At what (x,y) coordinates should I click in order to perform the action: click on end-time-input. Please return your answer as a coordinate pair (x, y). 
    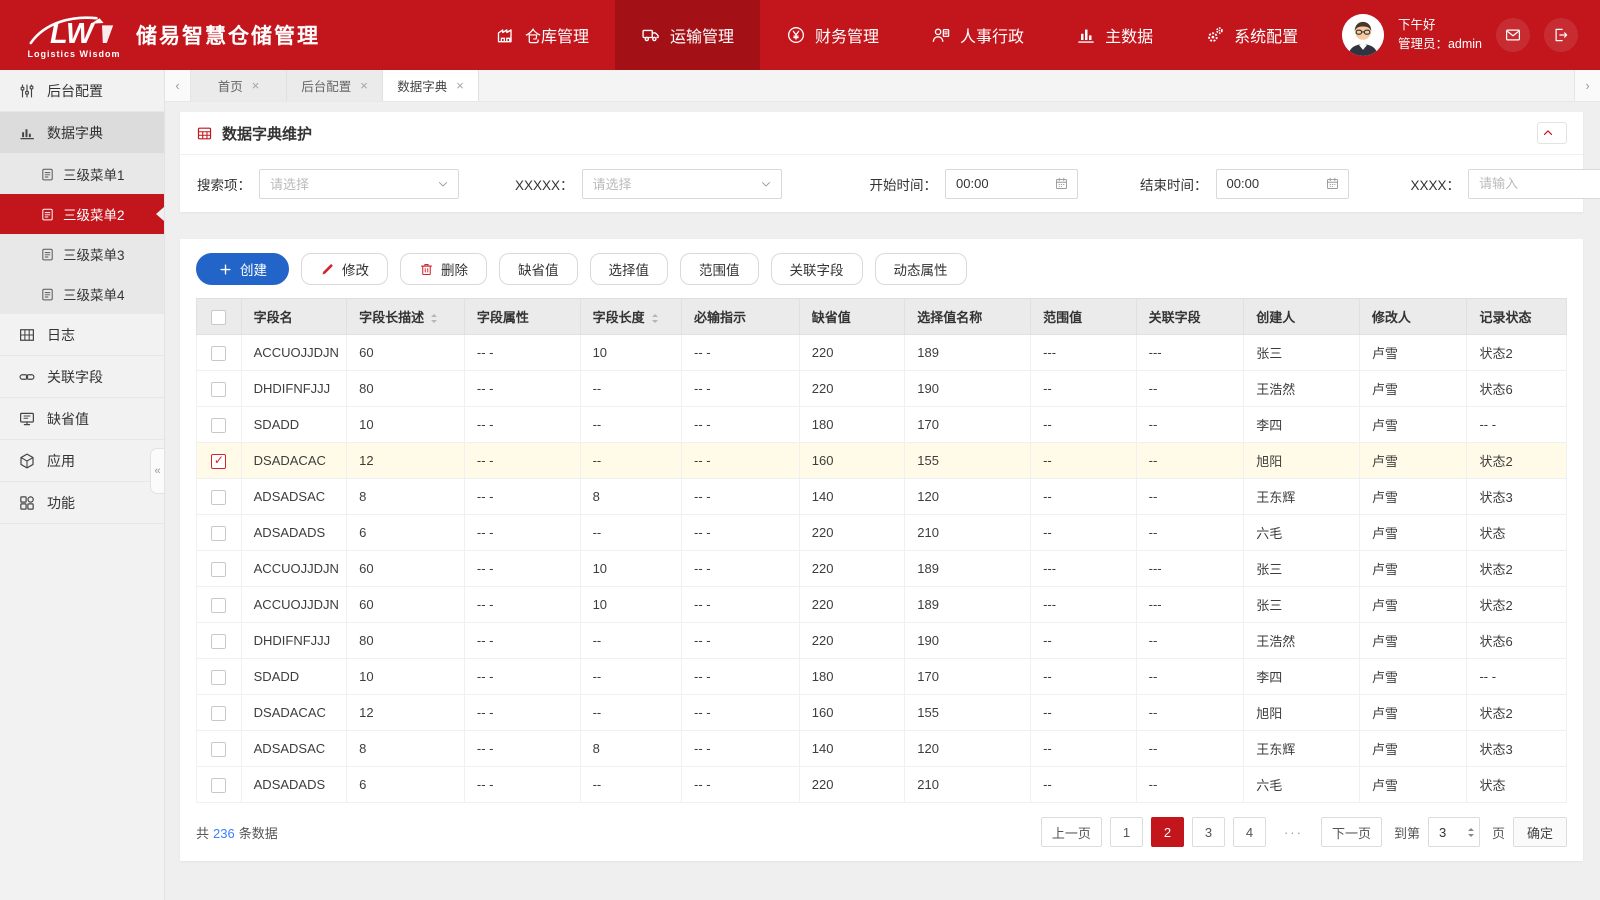
    Looking at the image, I should click on (1282, 183).